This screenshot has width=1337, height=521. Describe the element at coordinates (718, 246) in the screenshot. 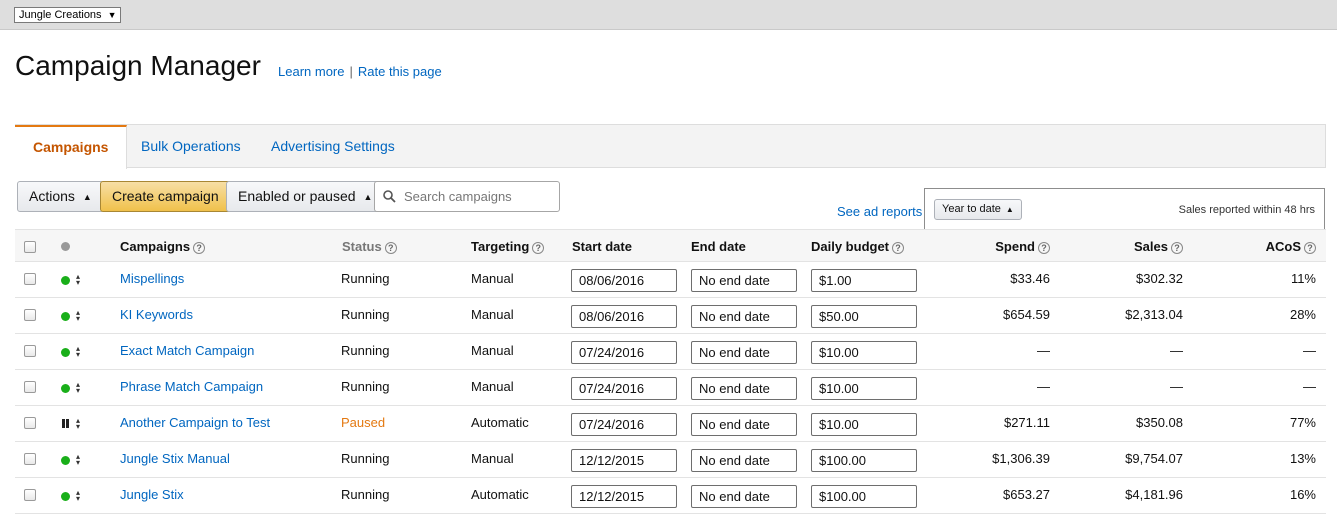

I see `column-header-end-date: End date` at that location.